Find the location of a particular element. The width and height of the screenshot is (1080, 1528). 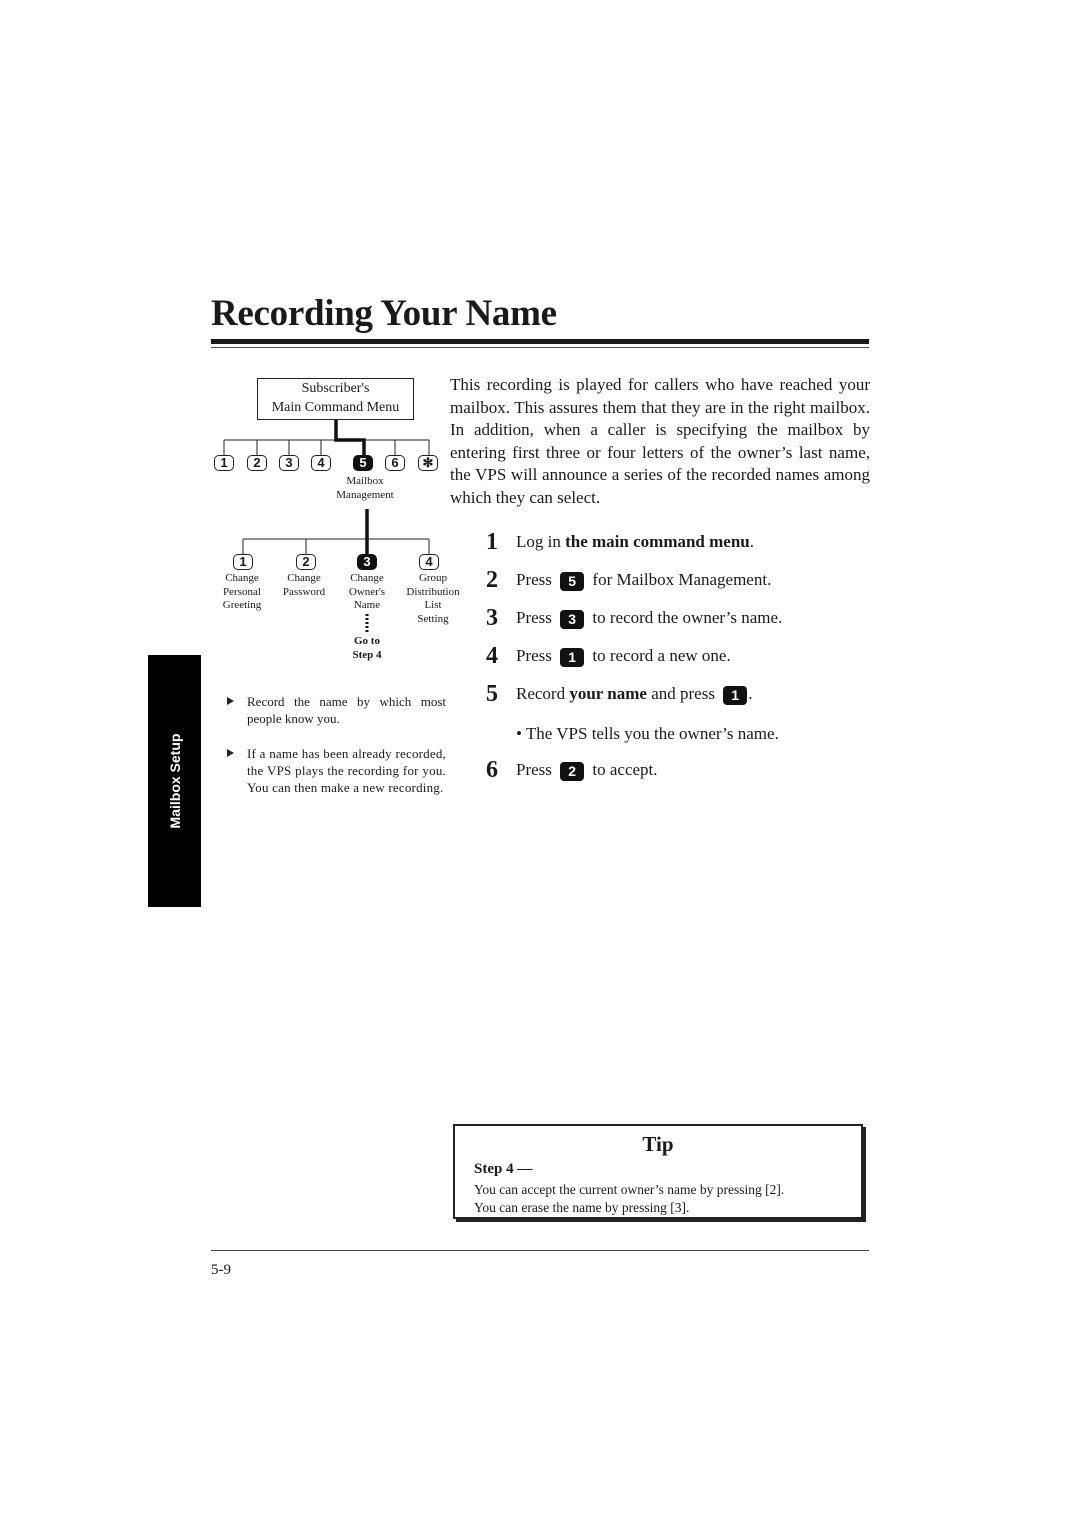

step-number: 4 is located at coordinates (492, 656).